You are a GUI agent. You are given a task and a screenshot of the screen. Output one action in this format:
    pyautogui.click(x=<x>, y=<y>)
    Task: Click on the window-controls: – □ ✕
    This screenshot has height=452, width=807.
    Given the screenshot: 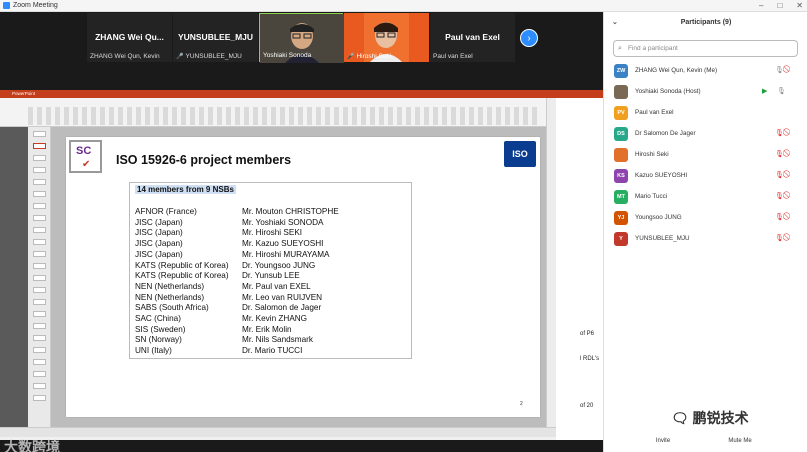 What is the action you would take?
    pyautogui.click(x=781, y=5)
    